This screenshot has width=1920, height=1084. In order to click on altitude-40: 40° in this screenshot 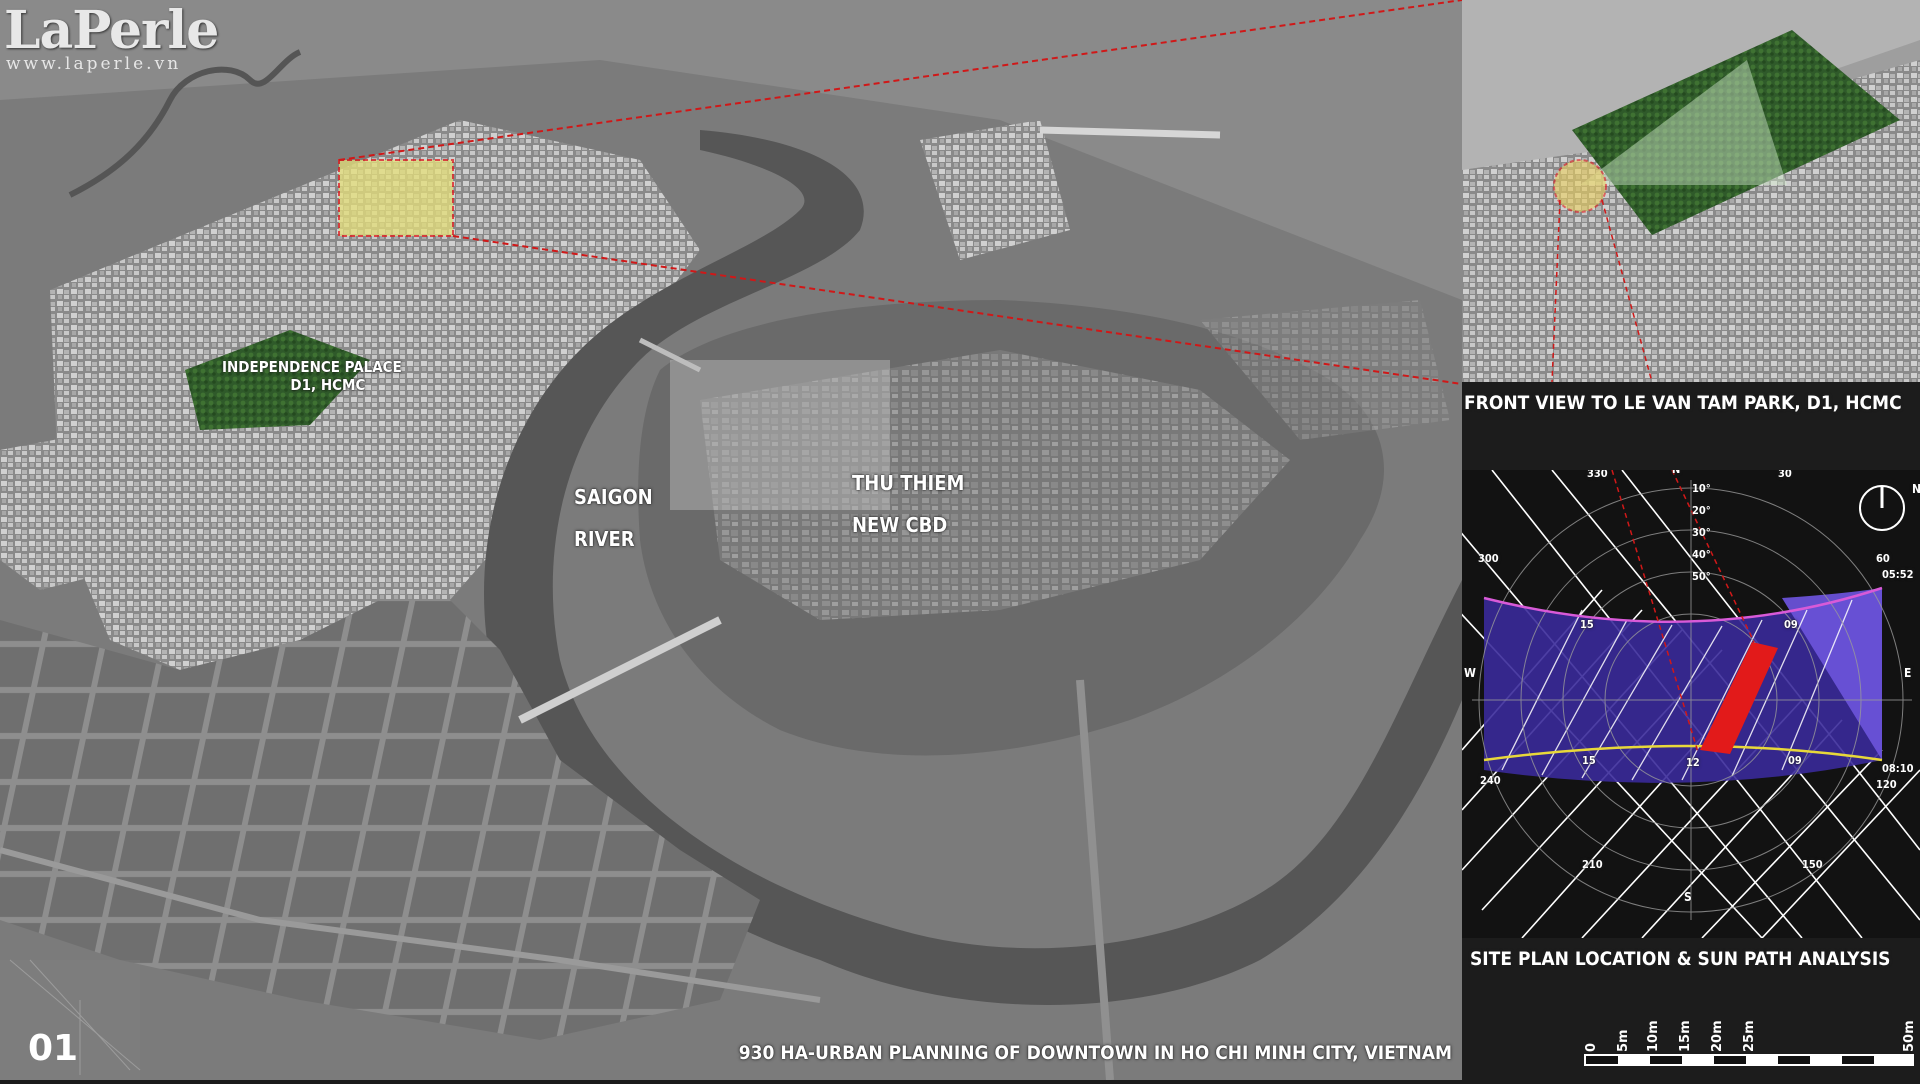, I will do `click(1701, 554)`.